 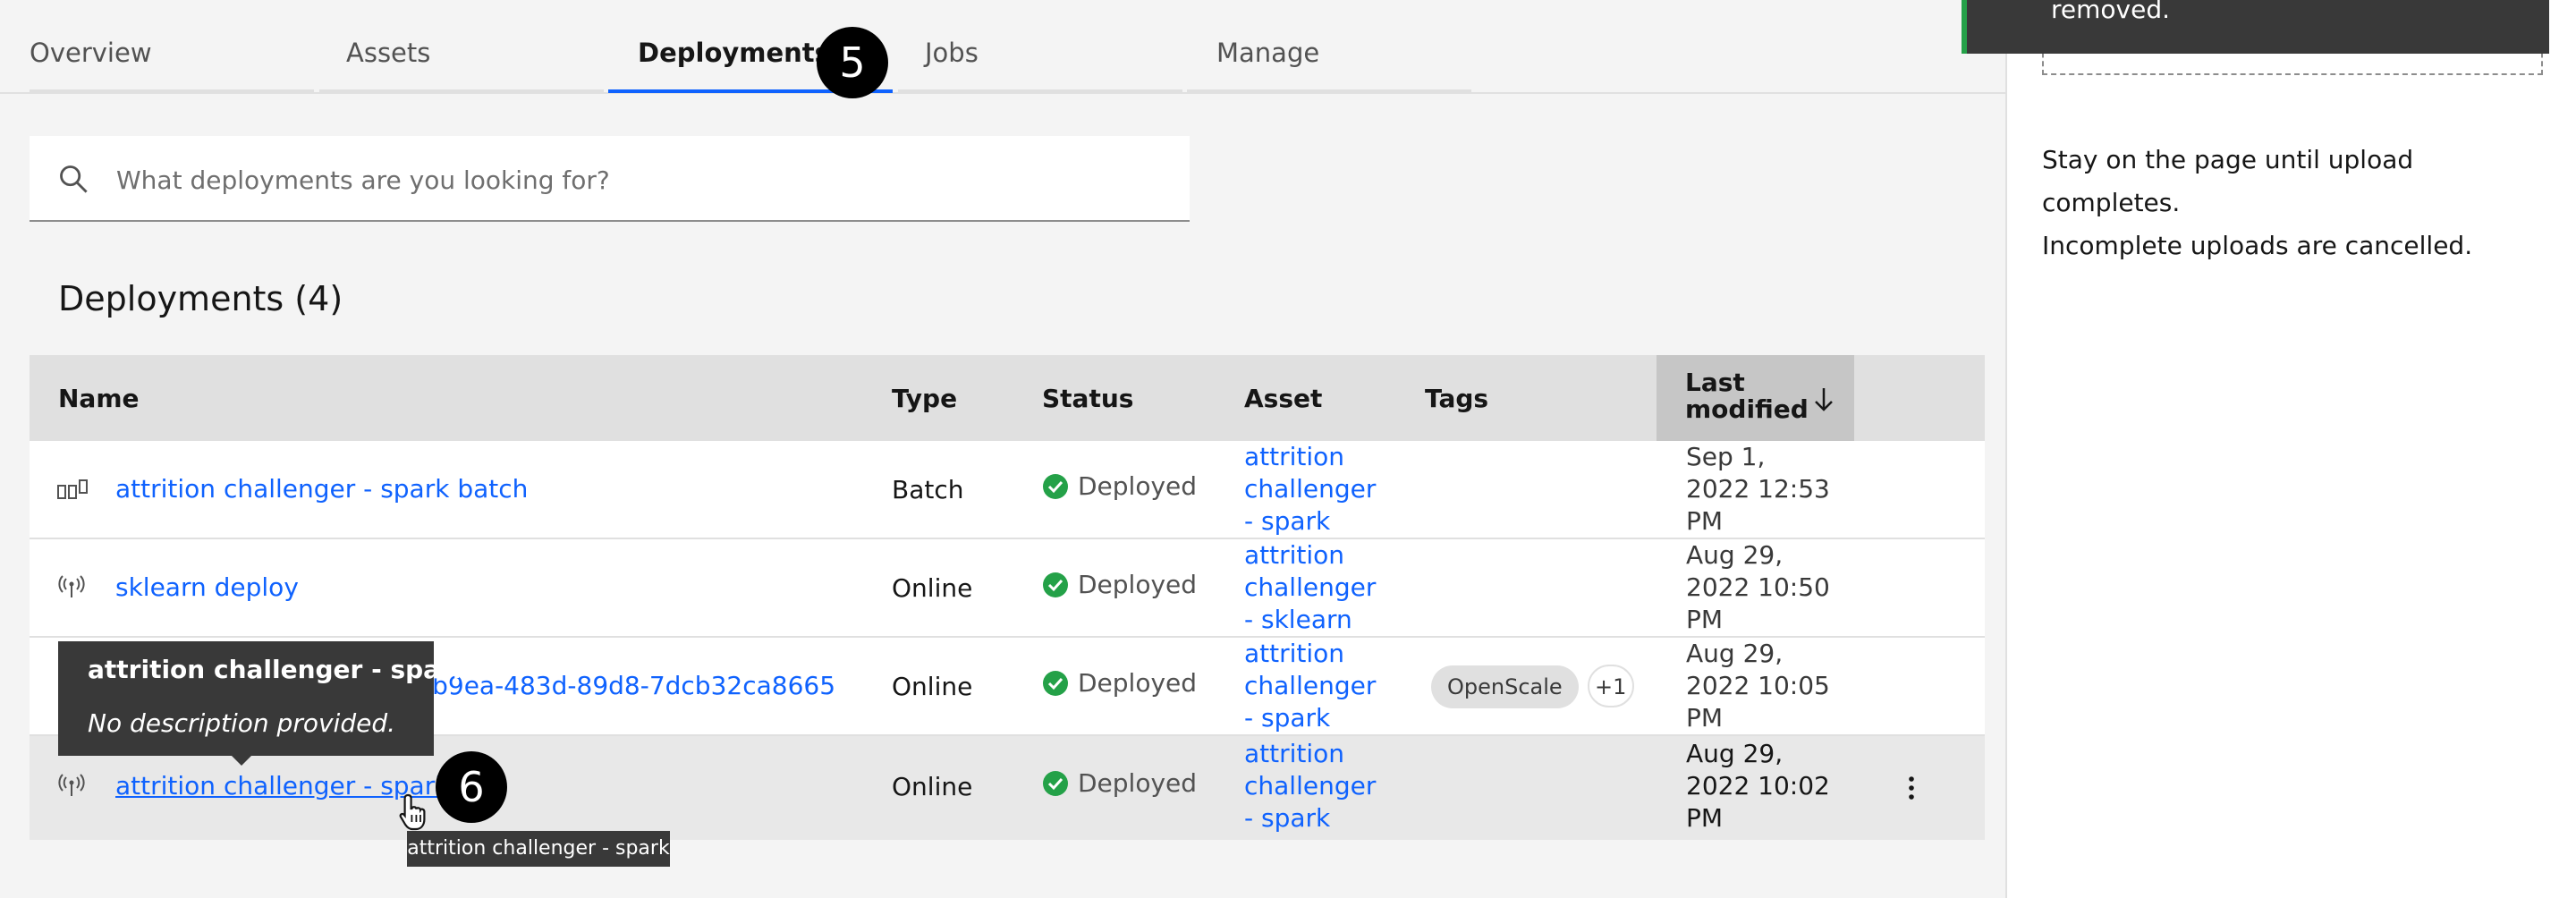 I want to click on column-header-type: Type, so click(x=959, y=398).